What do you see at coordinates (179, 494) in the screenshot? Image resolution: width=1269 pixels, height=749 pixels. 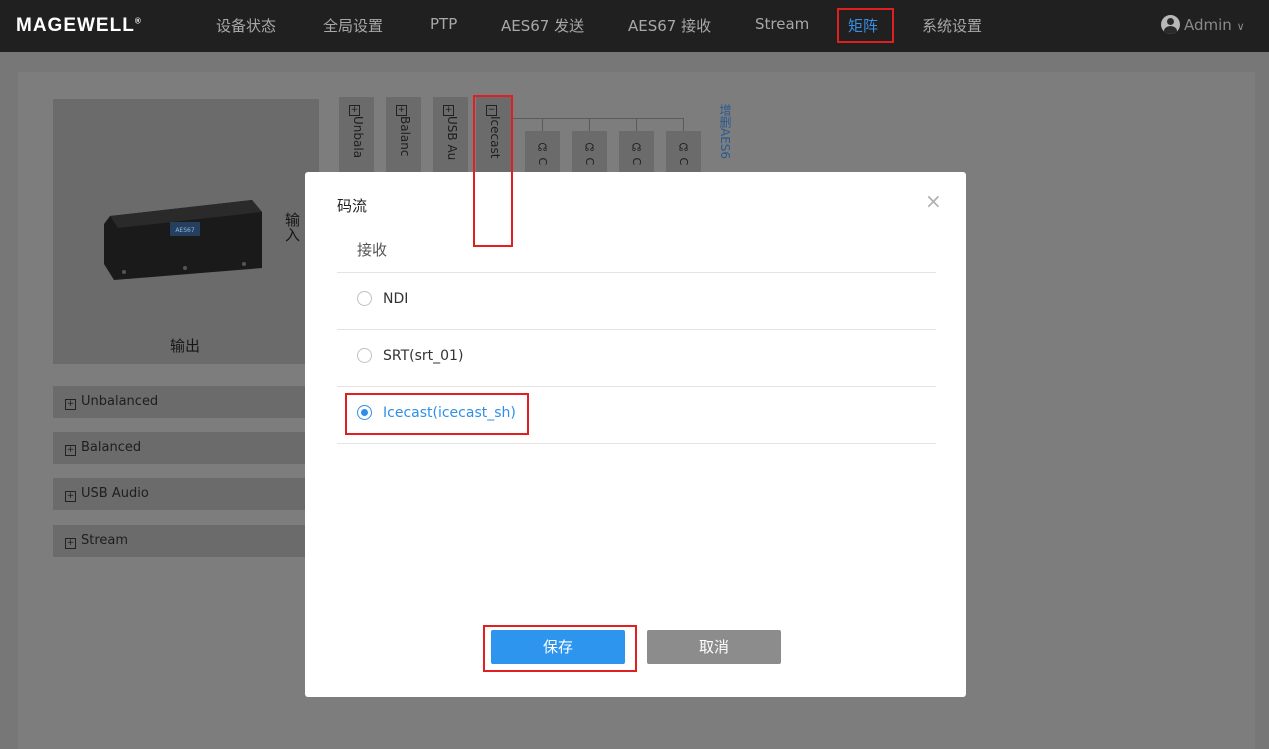 I see `row-usb-audio: + USB Audio` at bounding box center [179, 494].